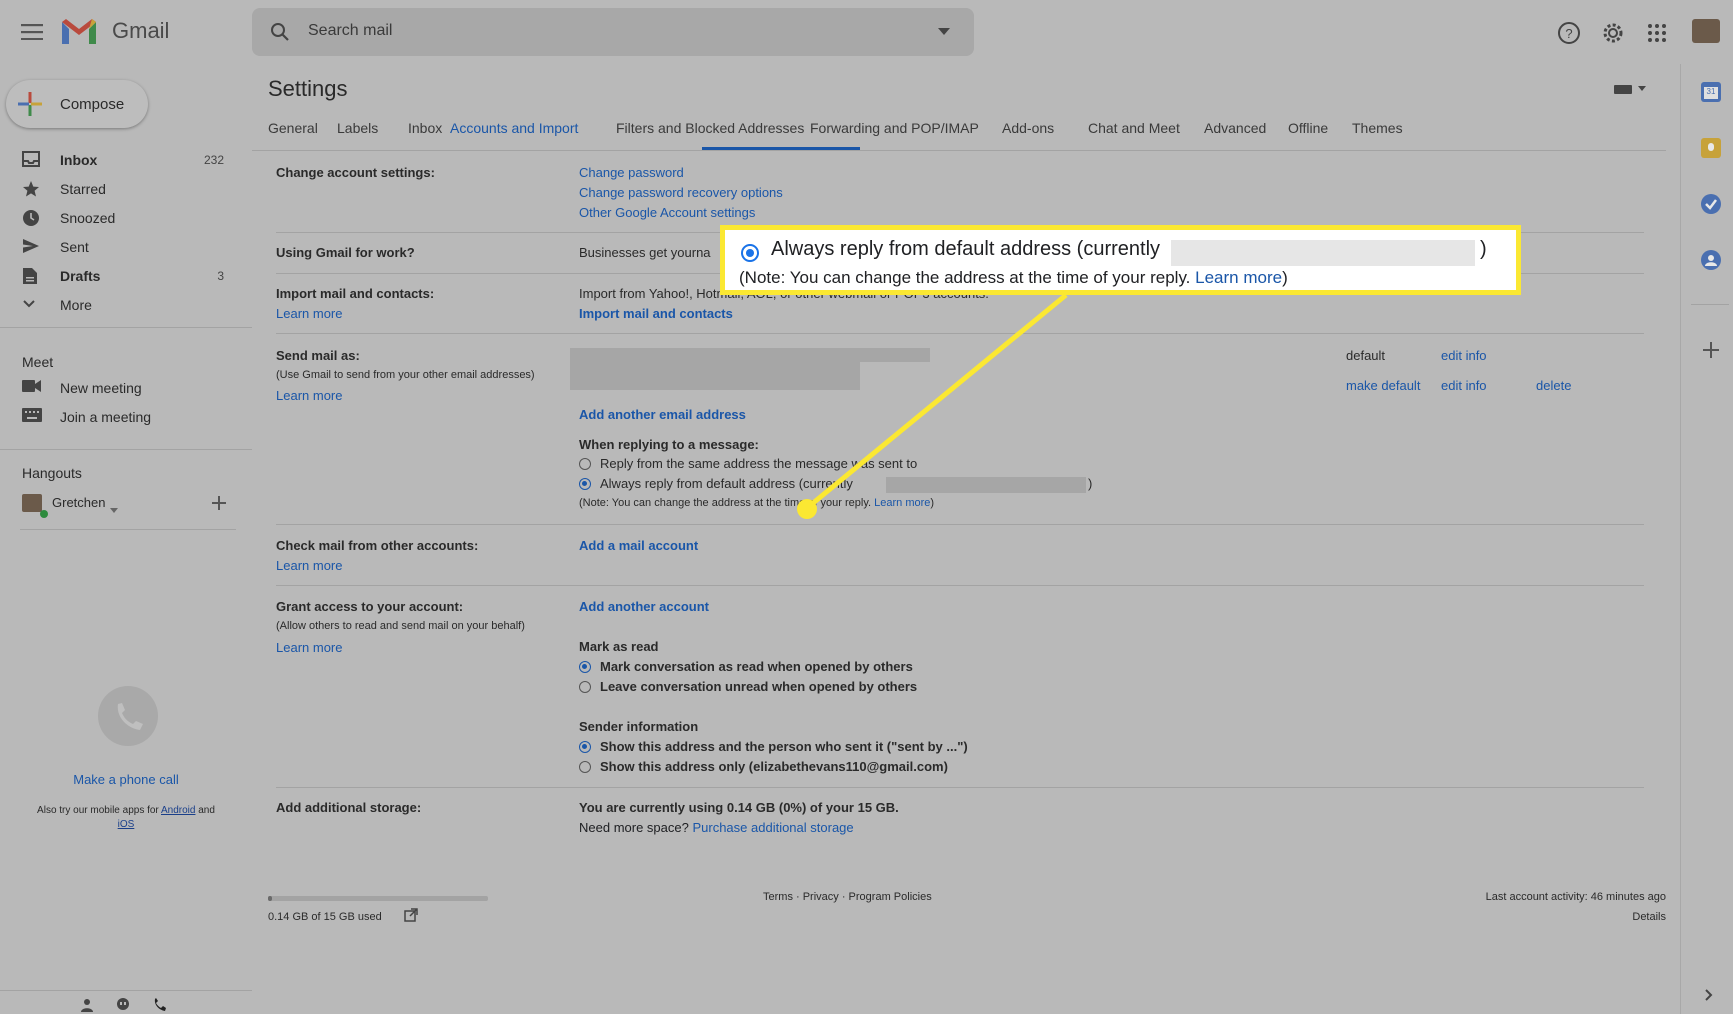 This screenshot has height=1014, width=1733. Describe the element at coordinates (1711, 352) in the screenshot. I see `add-addon-plus-icon` at that location.